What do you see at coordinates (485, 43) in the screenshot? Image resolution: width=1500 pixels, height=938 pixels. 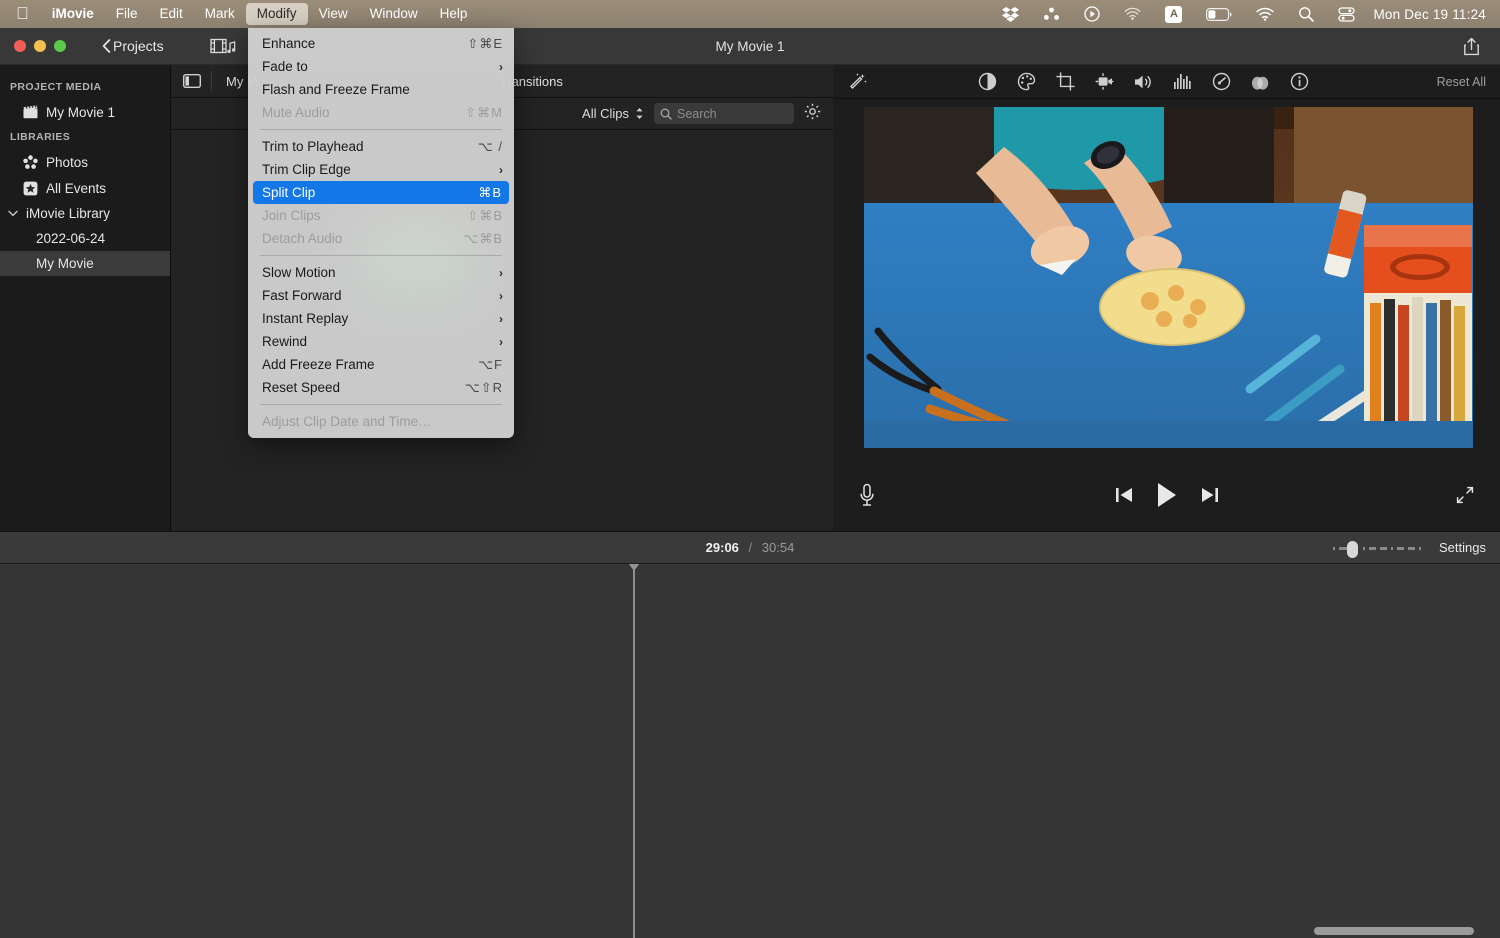 I see `menu-item-shortcut: ⇧⌘E` at bounding box center [485, 43].